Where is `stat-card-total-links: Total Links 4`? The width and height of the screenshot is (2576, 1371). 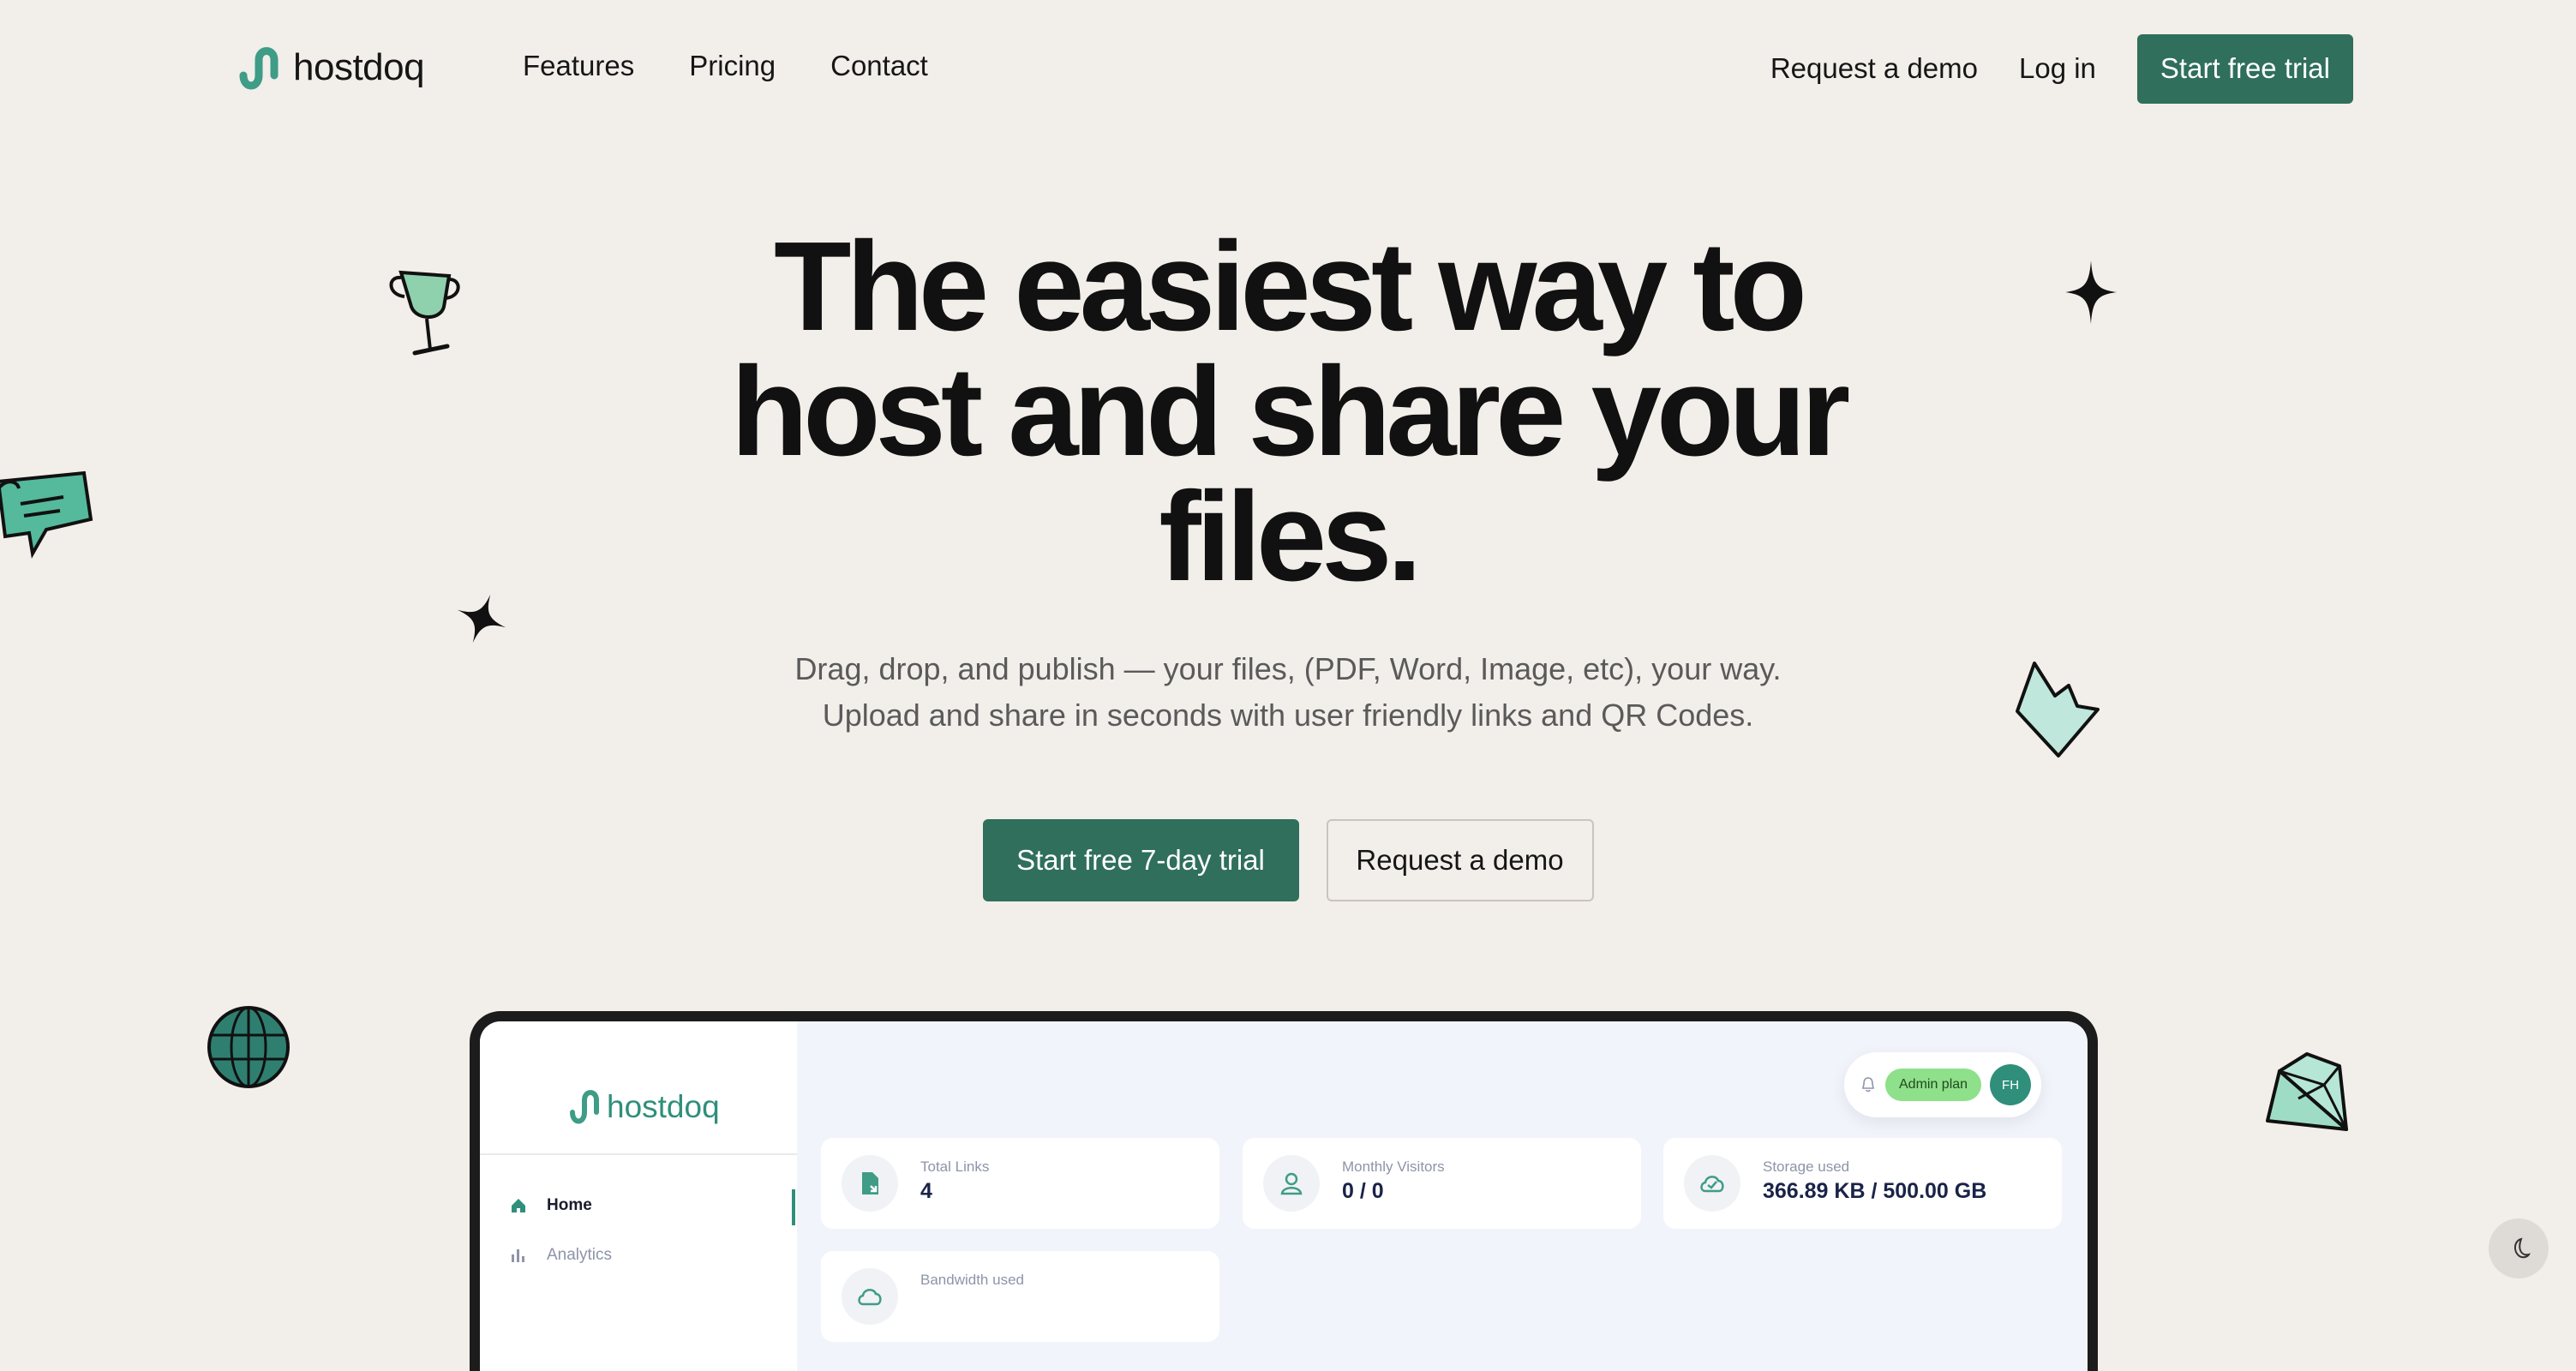 stat-card-total-links: Total Links 4 is located at coordinates (1020, 1183).